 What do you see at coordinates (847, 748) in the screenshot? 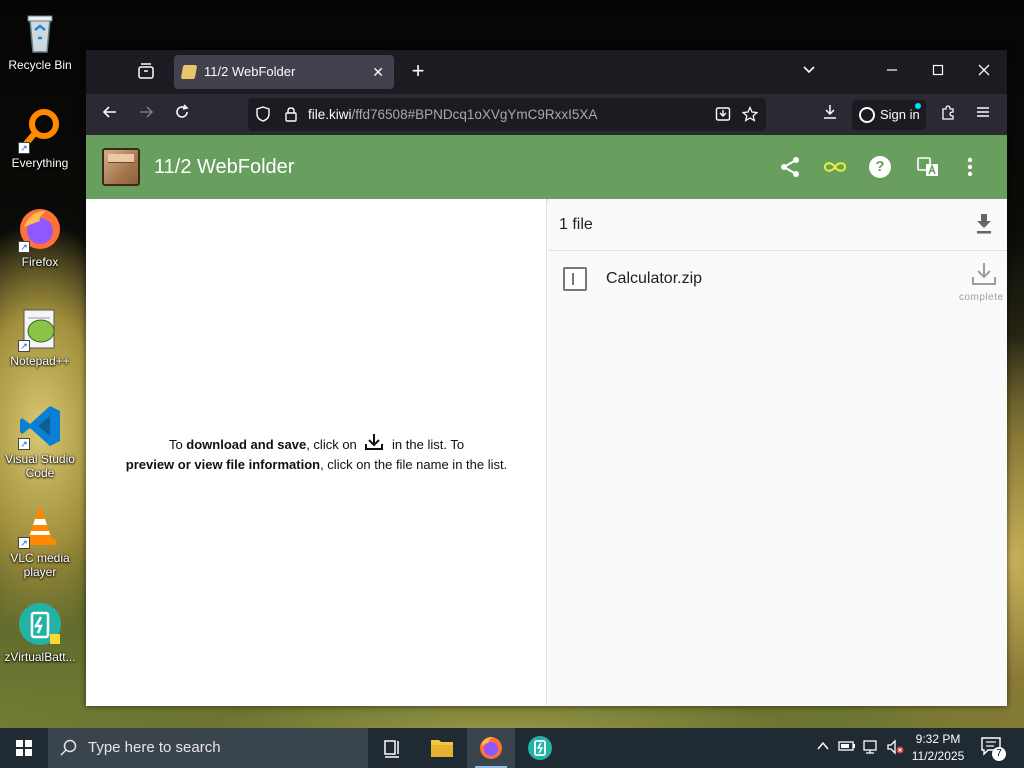
I see `tray-battery-icon` at bounding box center [847, 748].